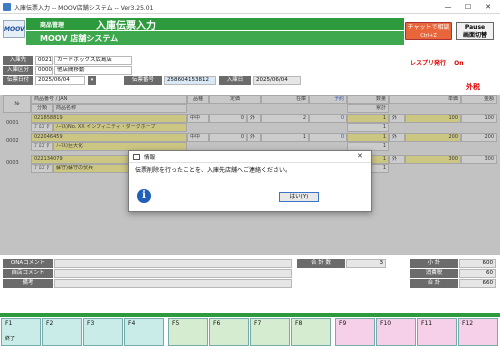 Image resolution: width=500 pixels, height=350 pixels. Describe the element at coordinates (250, 187) in the screenshot. I see `dialog-body: 伝票削除を行ったことを、入庫先店舗へご連絡ください。 i はい(Y)` at that location.